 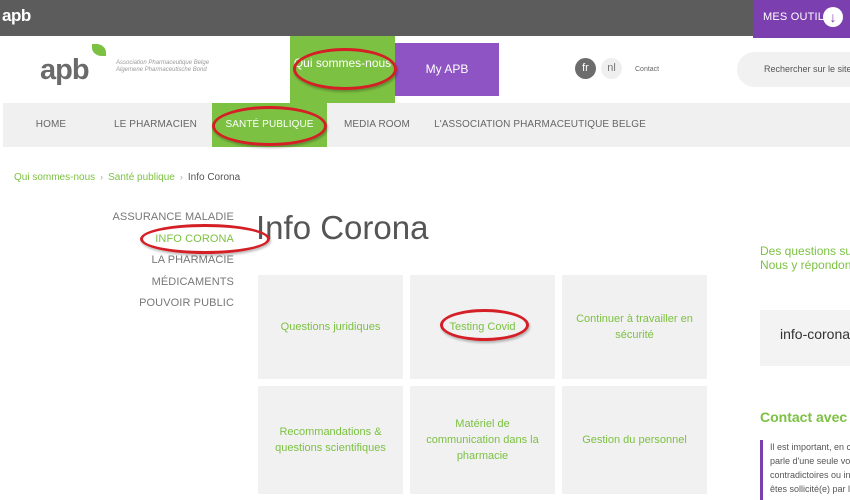 I want to click on nav-item-sante-publique: SANTÉ PUBLIQUE, so click(x=269, y=125).